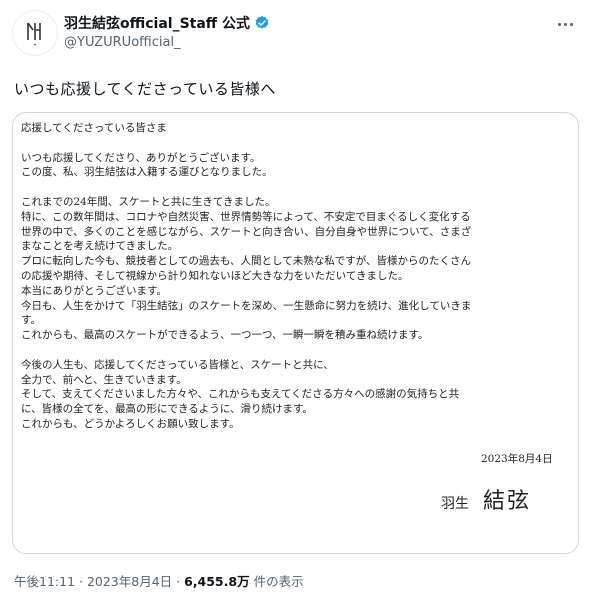 The height and width of the screenshot is (603, 591). What do you see at coordinates (507, 501) in the screenshot?
I see `signature-given: 結弦` at bounding box center [507, 501].